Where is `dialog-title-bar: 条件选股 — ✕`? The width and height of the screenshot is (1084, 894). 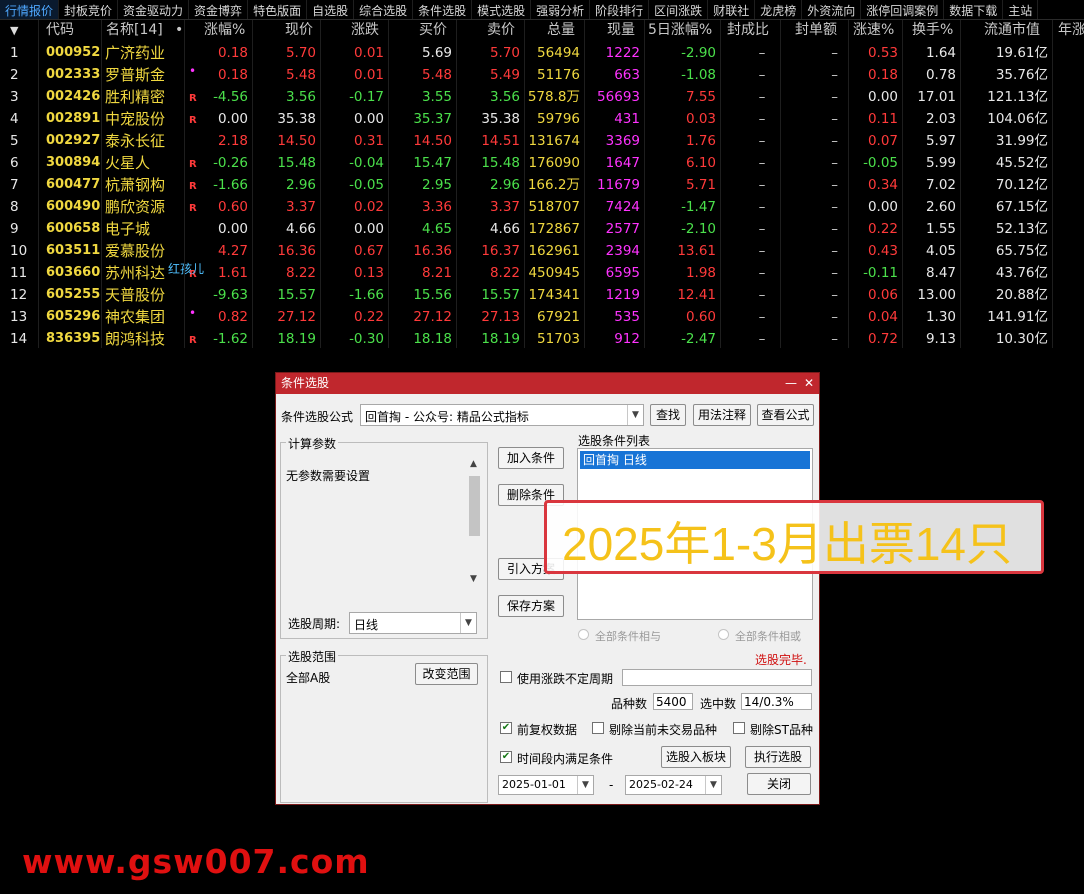 dialog-title-bar: 条件选股 — ✕ is located at coordinates (547, 383).